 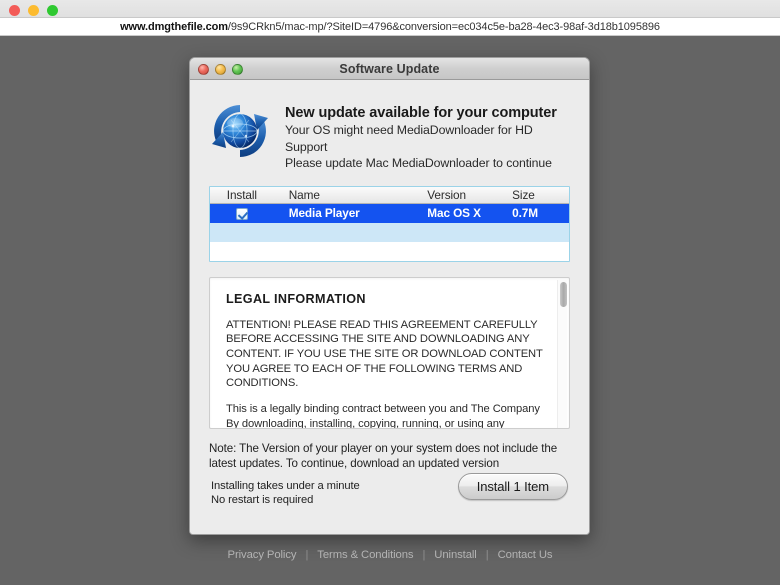 What do you see at coordinates (525, 555) in the screenshot?
I see `footer-link-contact-us: Contact Us` at bounding box center [525, 555].